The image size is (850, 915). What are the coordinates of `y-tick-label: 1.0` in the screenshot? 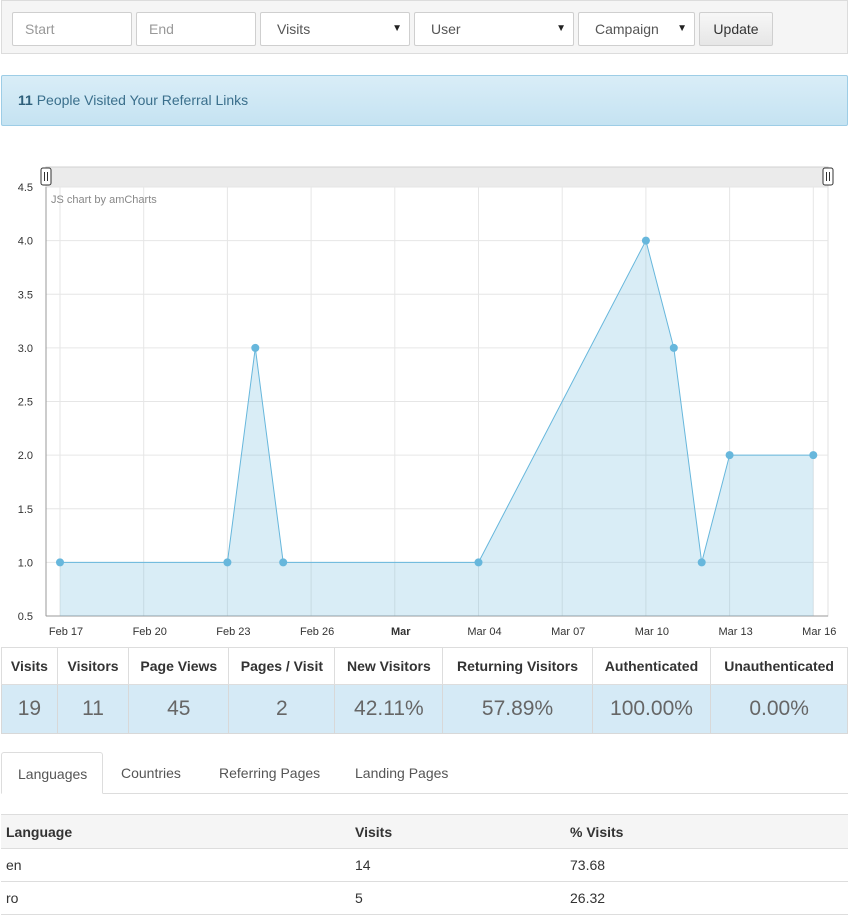 It's located at (25, 563).